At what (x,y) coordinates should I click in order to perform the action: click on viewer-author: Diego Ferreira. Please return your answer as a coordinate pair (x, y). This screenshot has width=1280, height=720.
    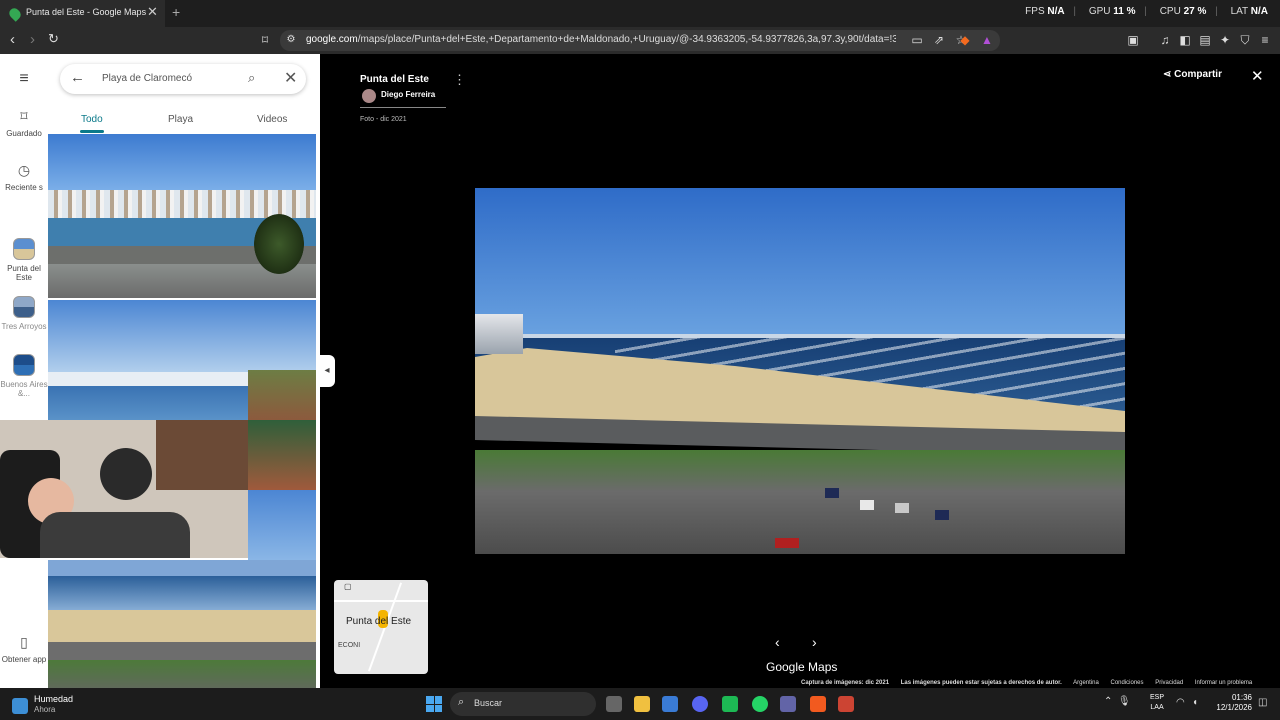
    Looking at the image, I should click on (408, 94).